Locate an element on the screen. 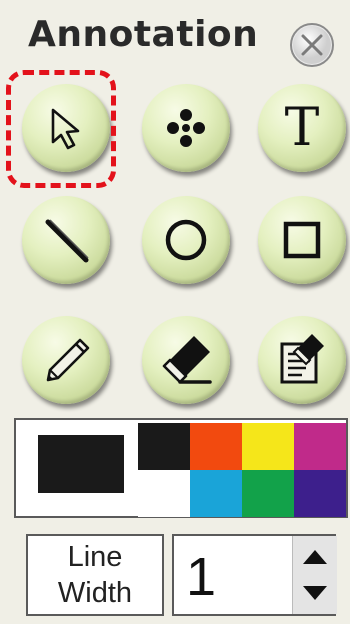 This screenshot has height=624, width=350. decrease-button is located at coordinates (315, 594).